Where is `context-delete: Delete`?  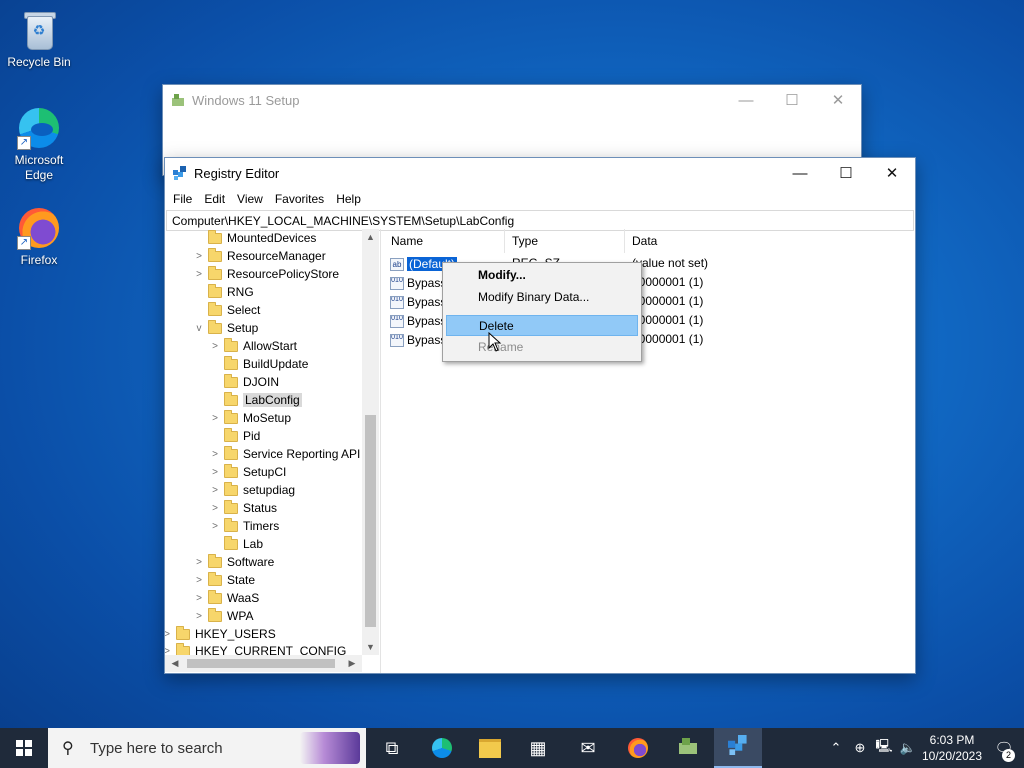 context-delete: Delete is located at coordinates (542, 325).